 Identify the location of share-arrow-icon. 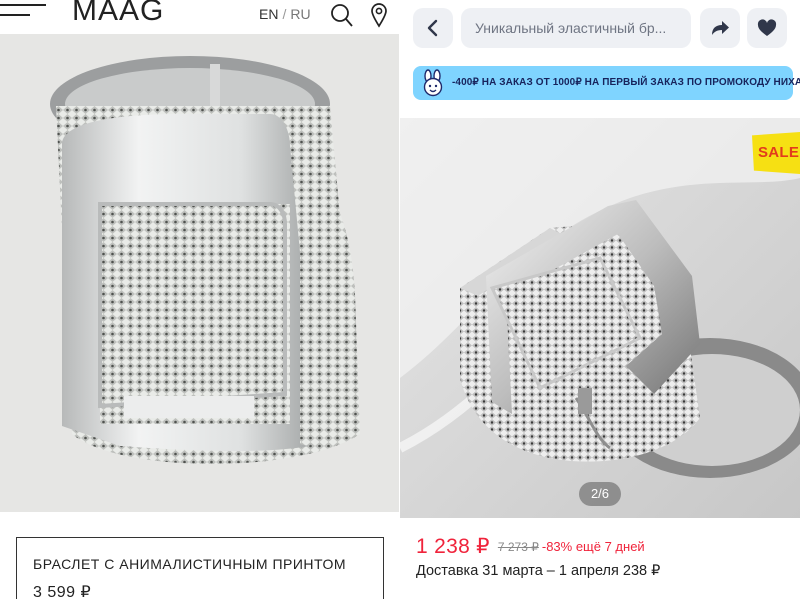
(720, 28).